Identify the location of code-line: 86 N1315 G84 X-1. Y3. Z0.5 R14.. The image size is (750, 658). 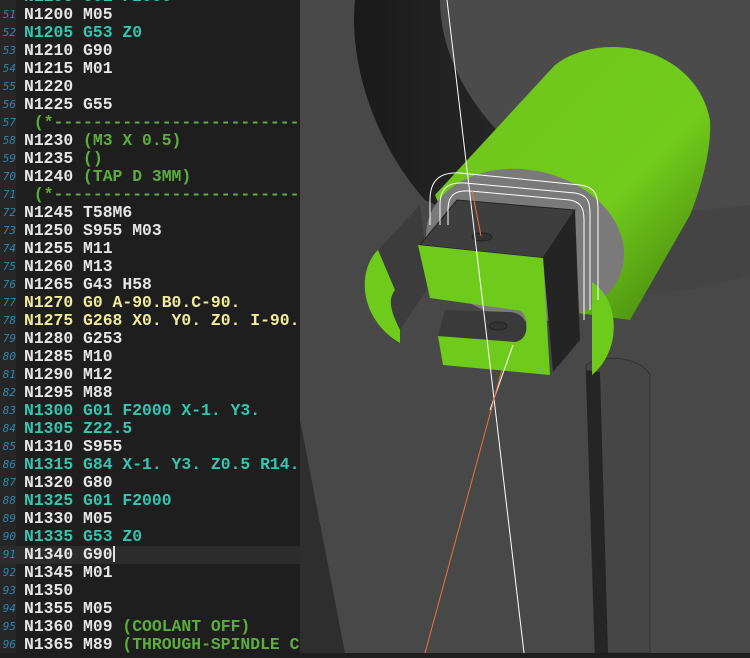
(150, 465).